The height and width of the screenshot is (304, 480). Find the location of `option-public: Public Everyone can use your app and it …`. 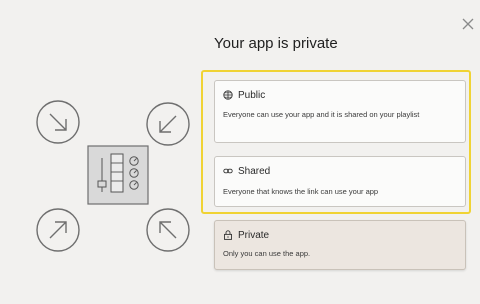

option-public: Public Everyone can use your app and it … is located at coordinates (340, 111).